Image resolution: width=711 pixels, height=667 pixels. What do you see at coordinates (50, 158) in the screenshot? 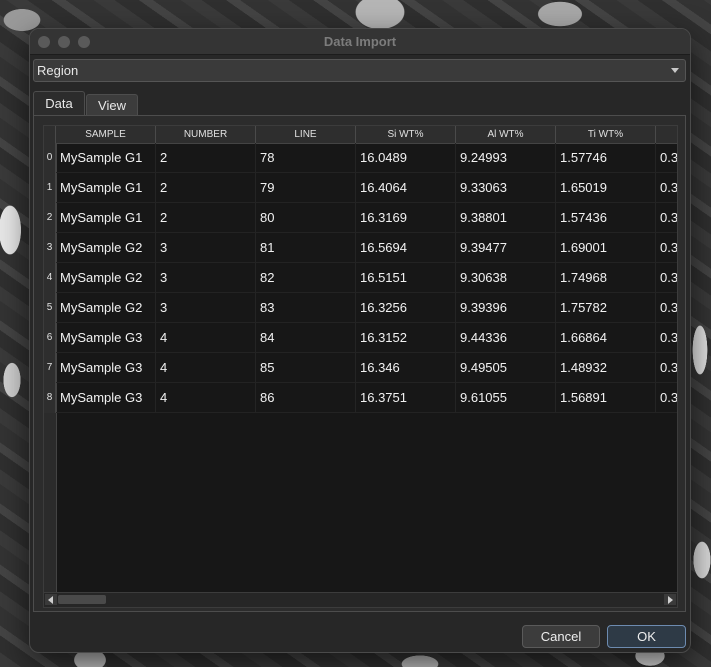
I see `row-header: 0` at bounding box center [50, 158].